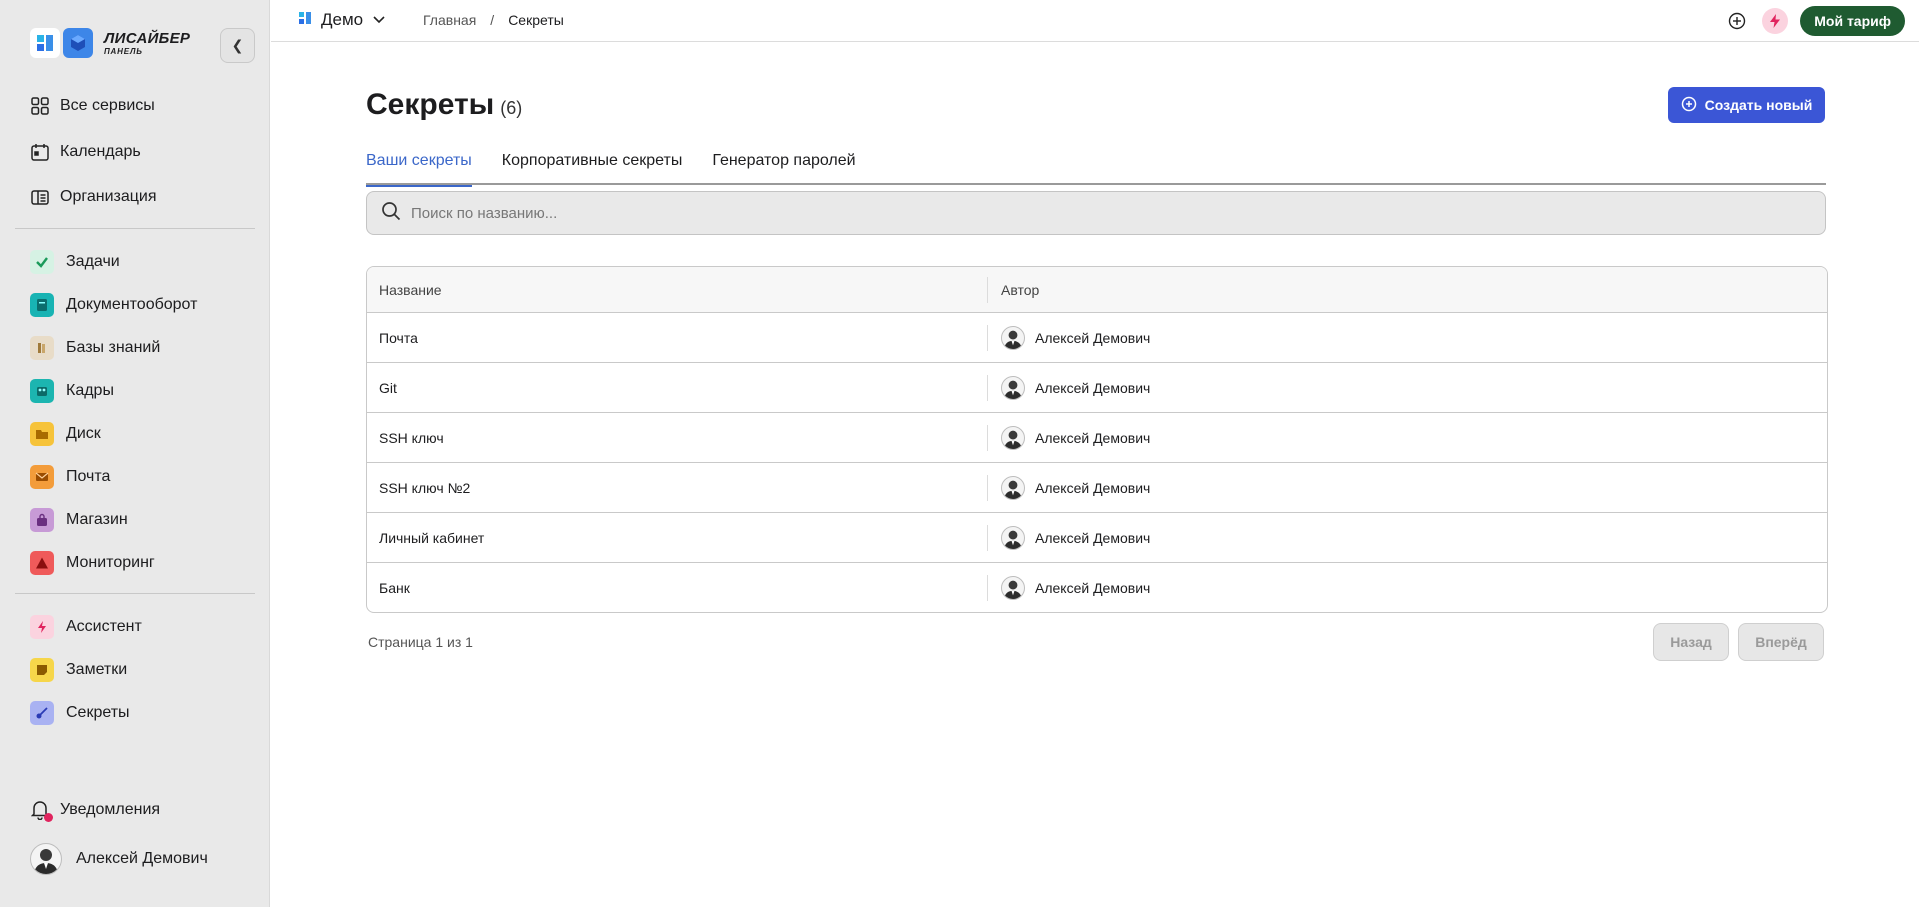 This screenshot has width=1919, height=907. I want to click on sidebar-item-disk: Диск, so click(65, 434).